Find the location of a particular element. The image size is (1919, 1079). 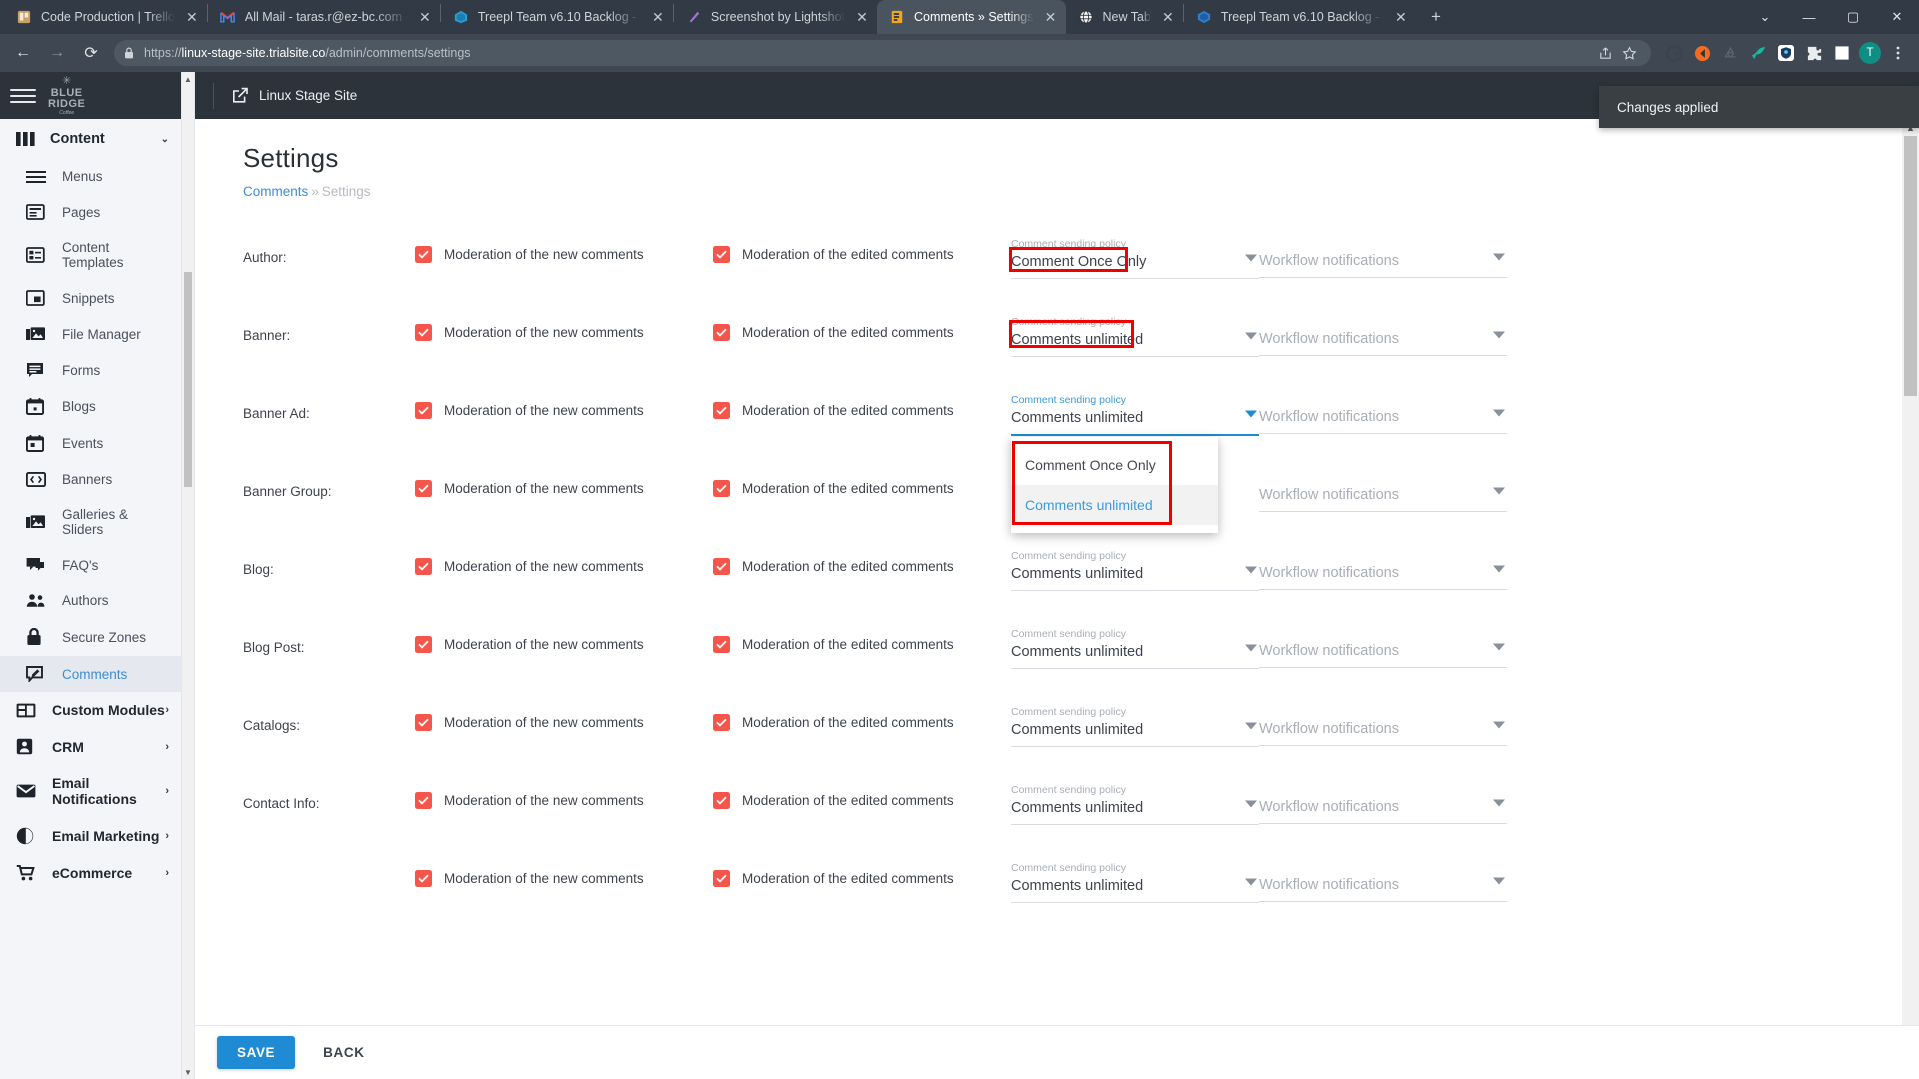

scroll-down-arrow-icon: ▼ is located at coordinates (188, 1072).